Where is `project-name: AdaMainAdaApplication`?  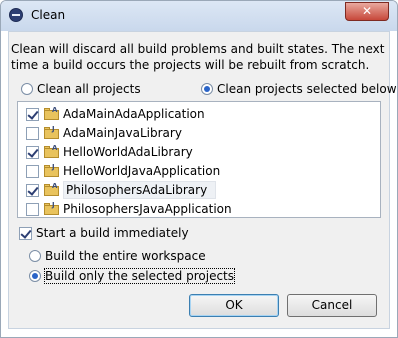
project-name: AdaMainAdaApplication is located at coordinates (134, 114).